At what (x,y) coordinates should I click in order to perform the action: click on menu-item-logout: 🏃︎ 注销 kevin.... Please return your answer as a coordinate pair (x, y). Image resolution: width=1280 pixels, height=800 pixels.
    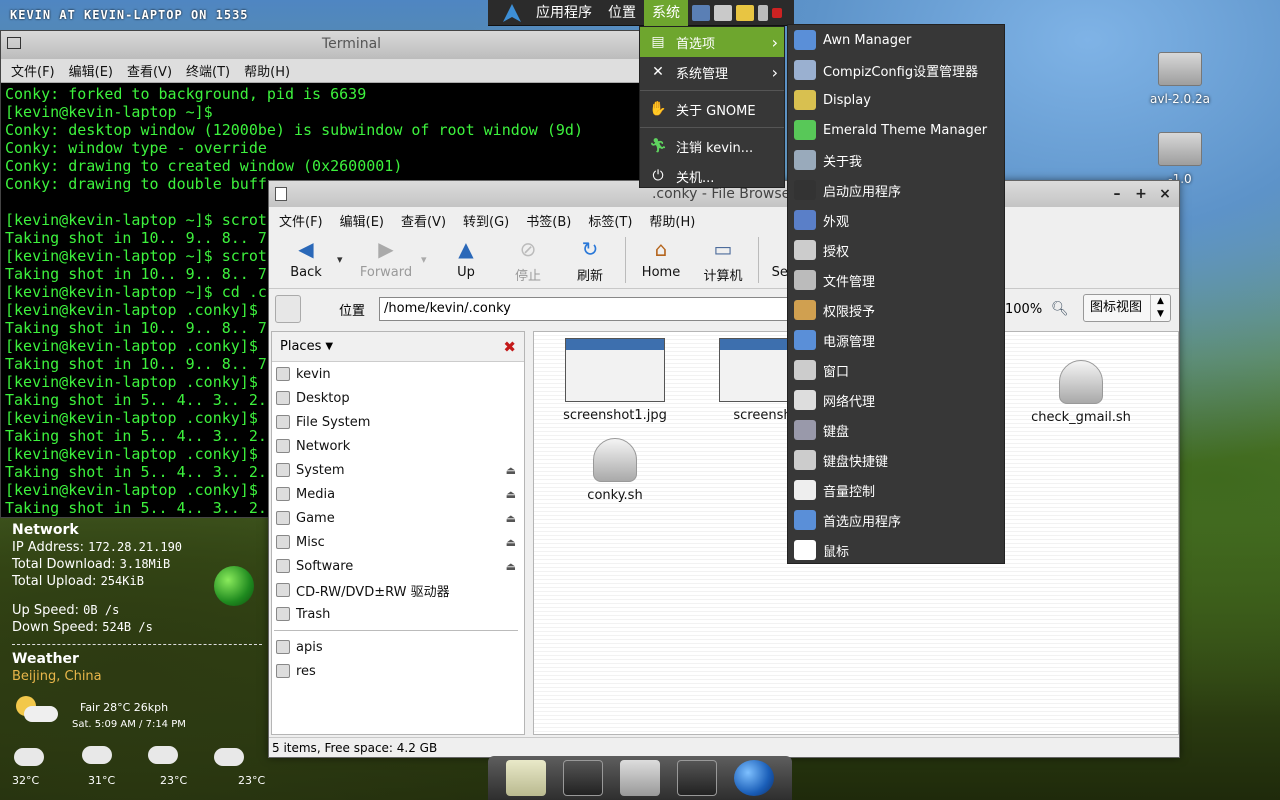
    Looking at the image, I should click on (712, 146).